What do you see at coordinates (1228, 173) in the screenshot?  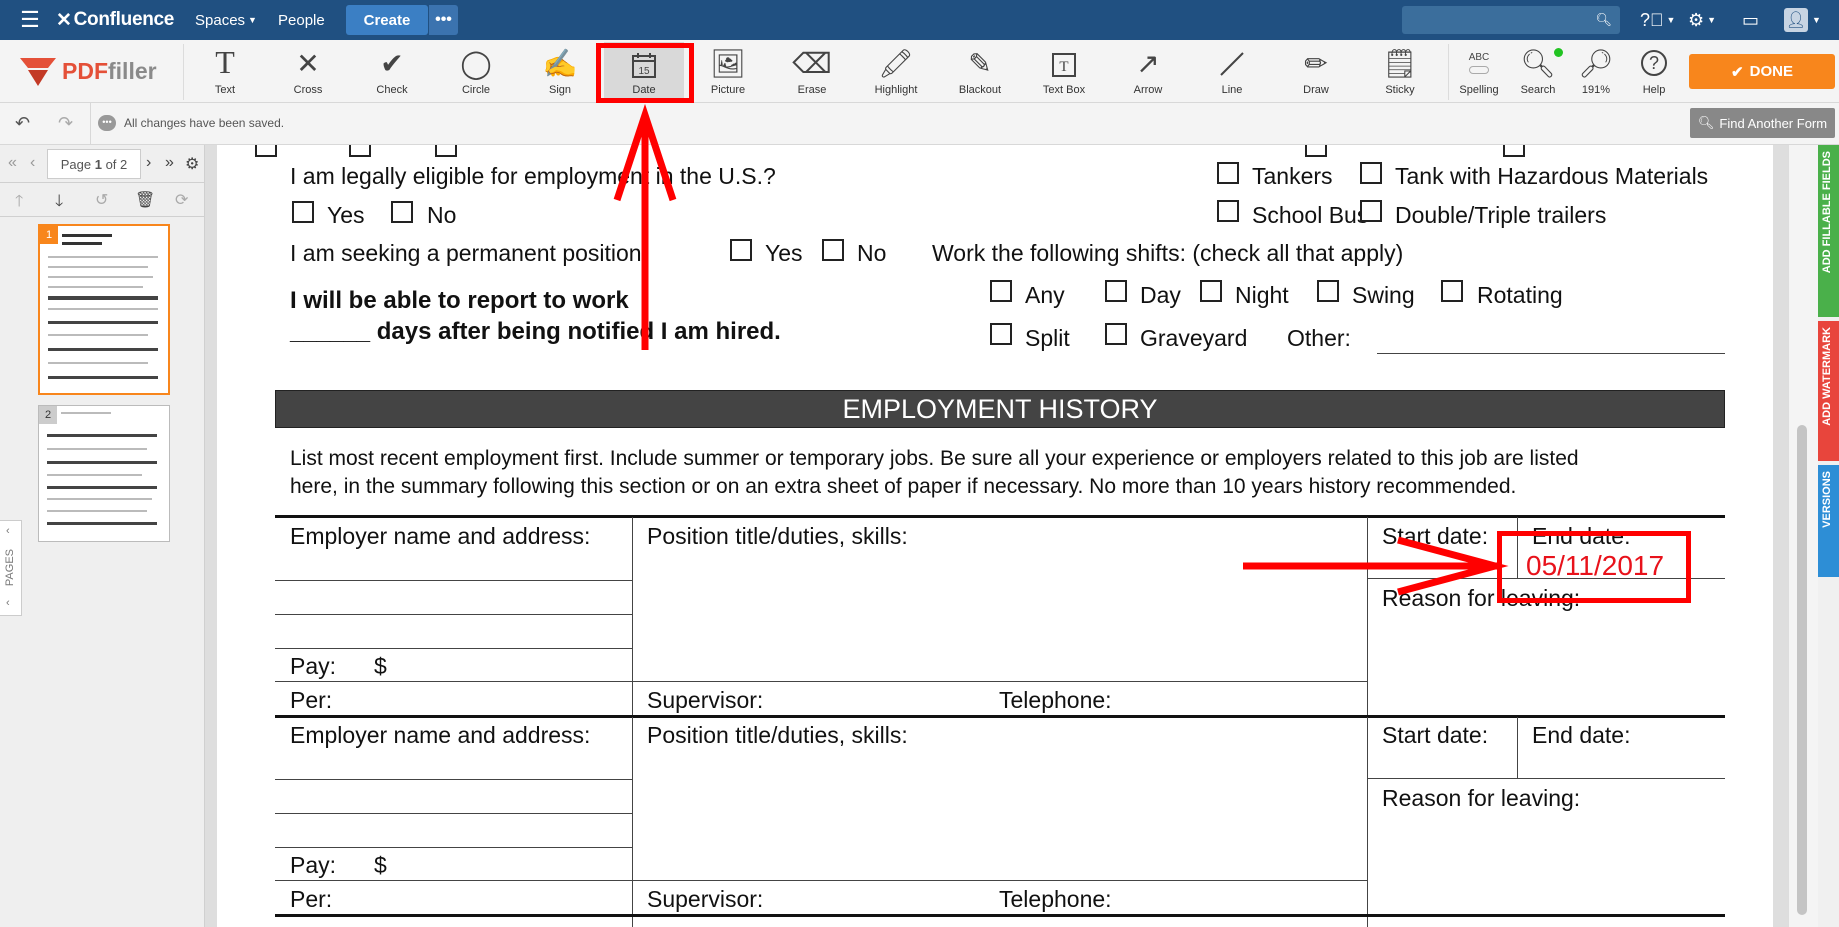 I see `tankers-checkbox` at bounding box center [1228, 173].